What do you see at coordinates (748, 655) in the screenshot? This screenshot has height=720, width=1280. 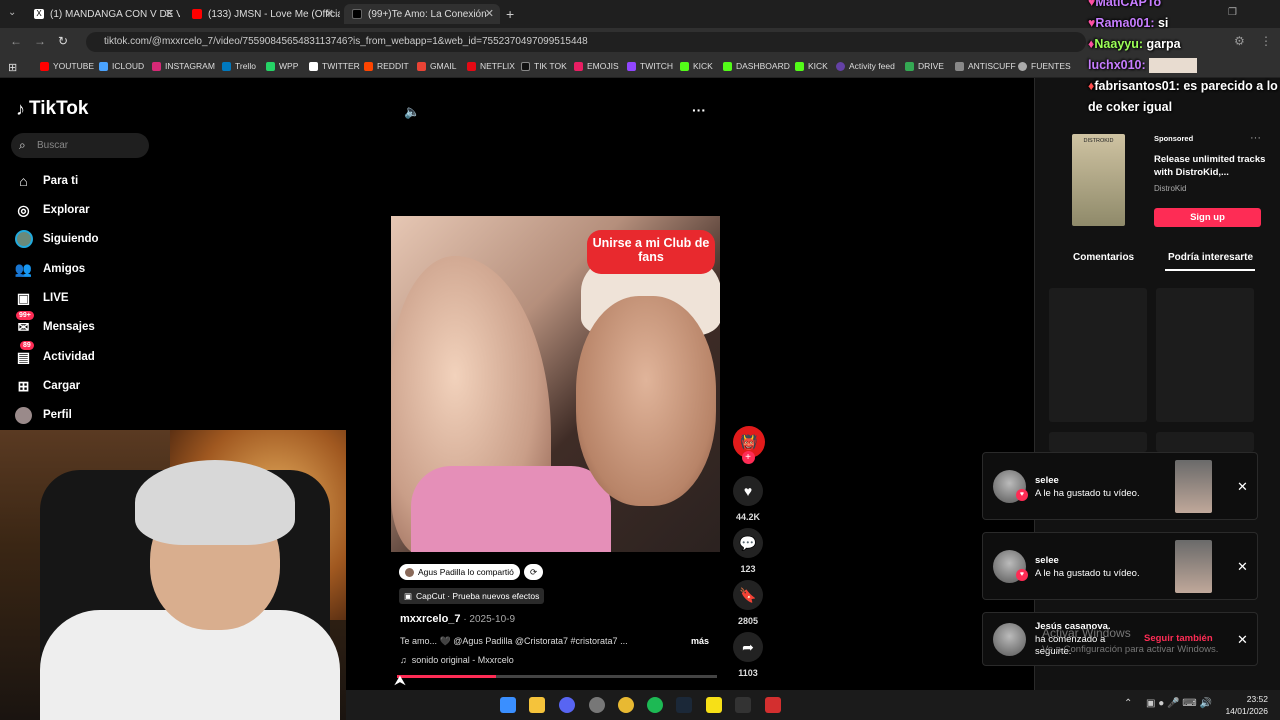 I see `share-button: ➦ 1103` at bounding box center [748, 655].